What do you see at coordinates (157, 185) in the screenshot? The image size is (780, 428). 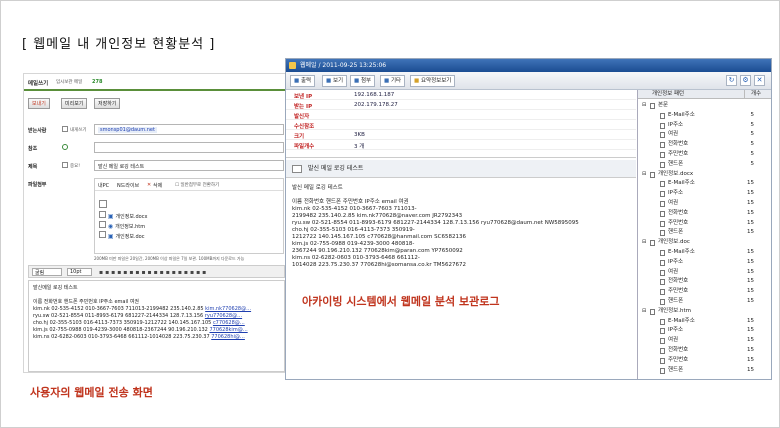 I see `attach-delete-button: 삭제` at bounding box center [157, 185].